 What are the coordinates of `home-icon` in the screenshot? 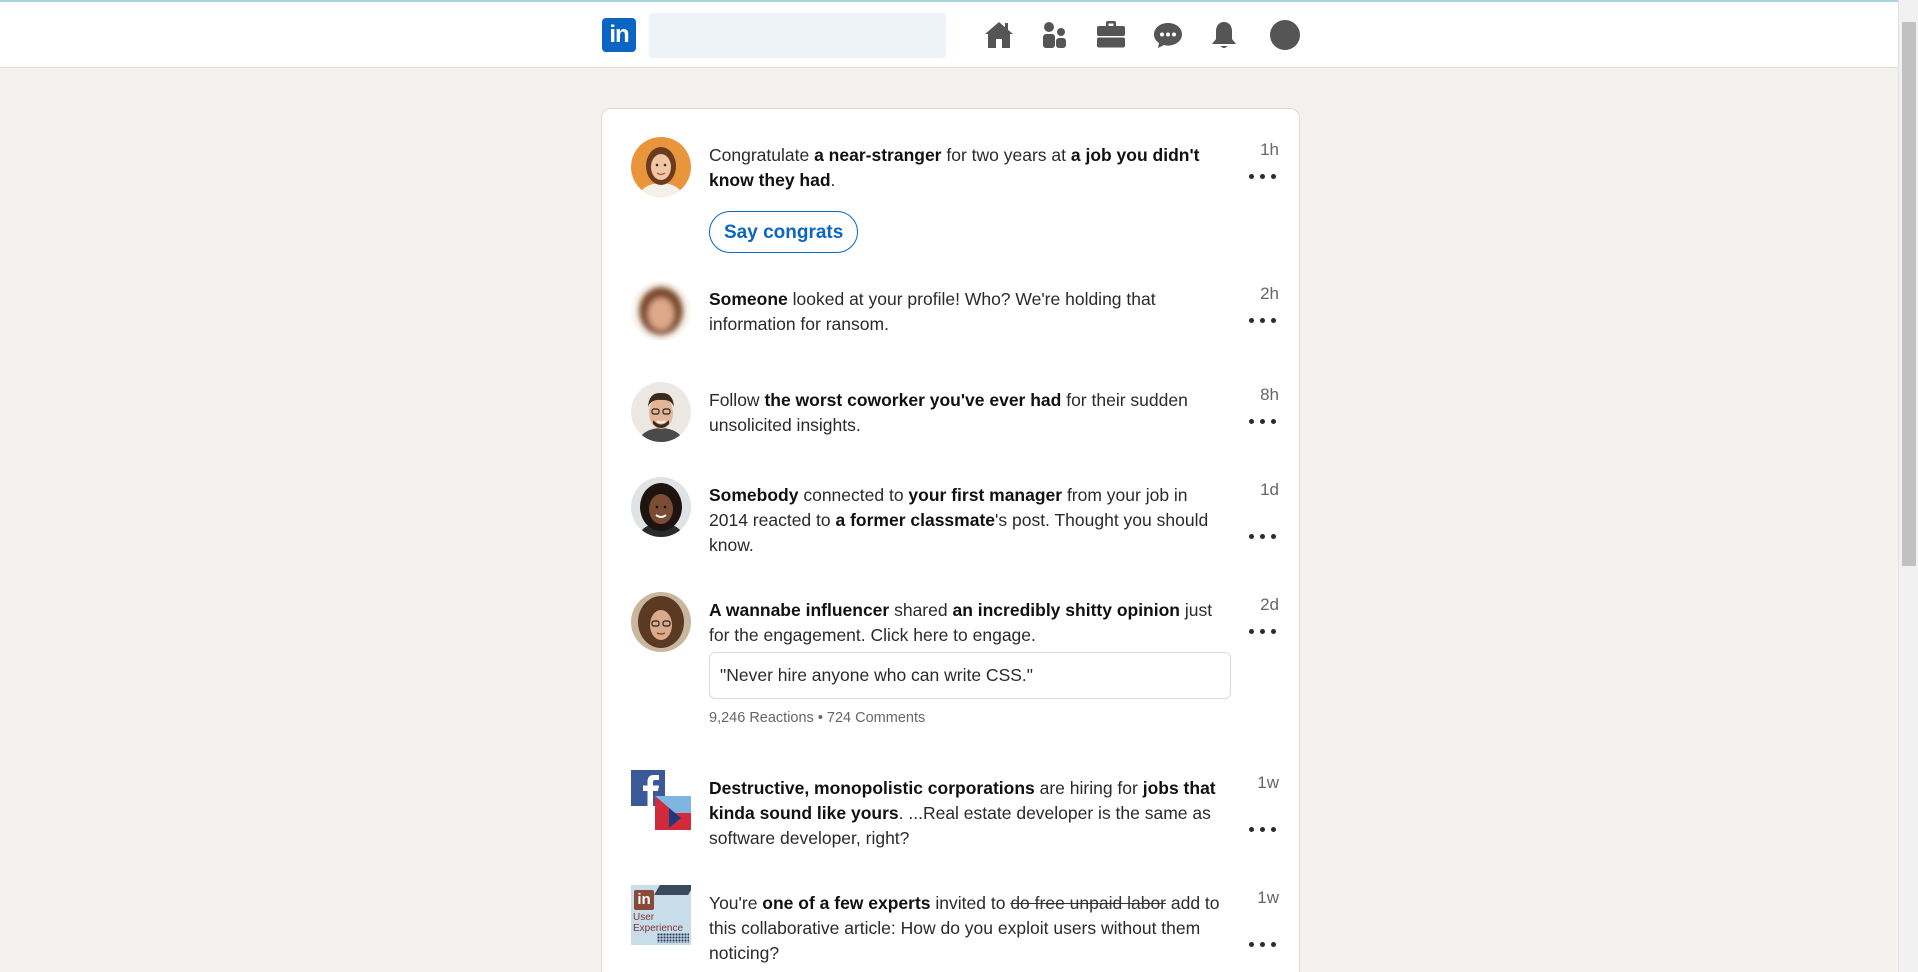 It's located at (999, 35).